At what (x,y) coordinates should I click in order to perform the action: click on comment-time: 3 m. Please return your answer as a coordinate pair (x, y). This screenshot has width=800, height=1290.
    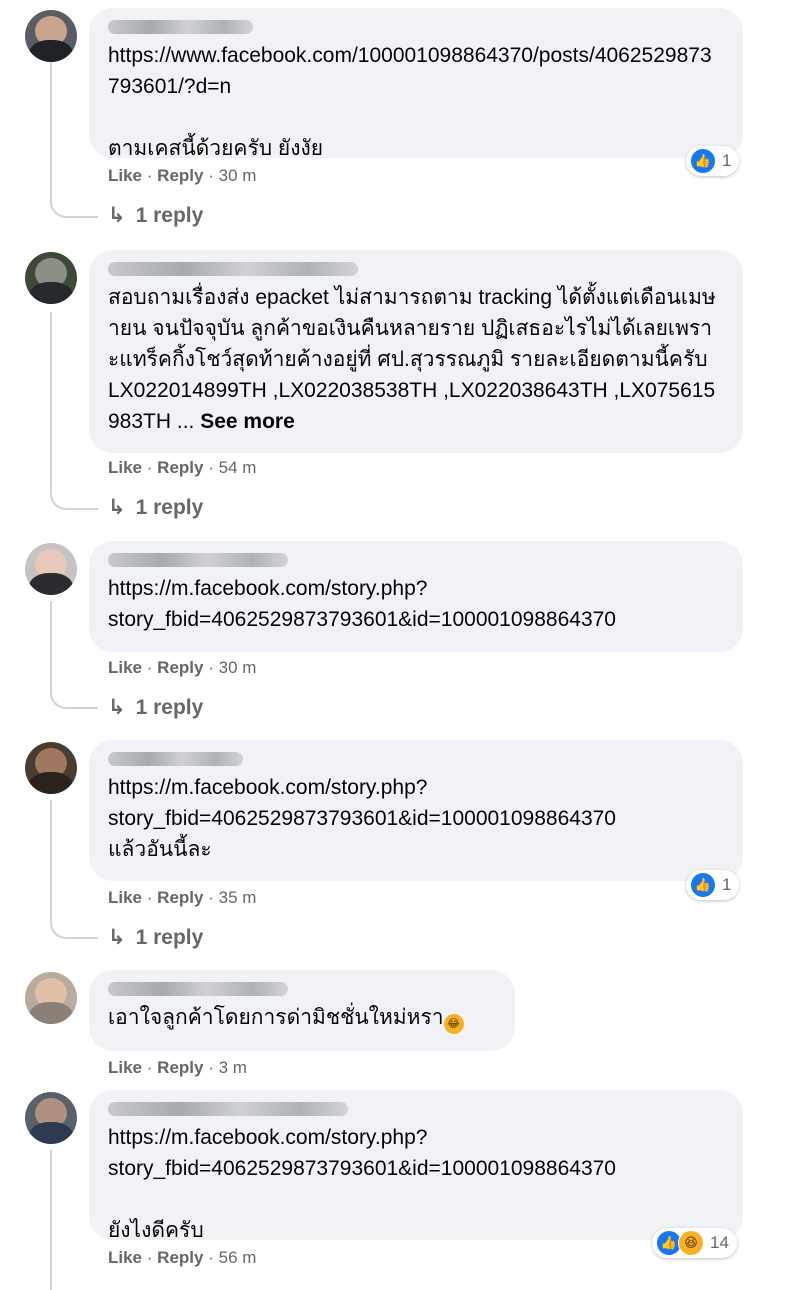
    Looking at the image, I should click on (233, 1067).